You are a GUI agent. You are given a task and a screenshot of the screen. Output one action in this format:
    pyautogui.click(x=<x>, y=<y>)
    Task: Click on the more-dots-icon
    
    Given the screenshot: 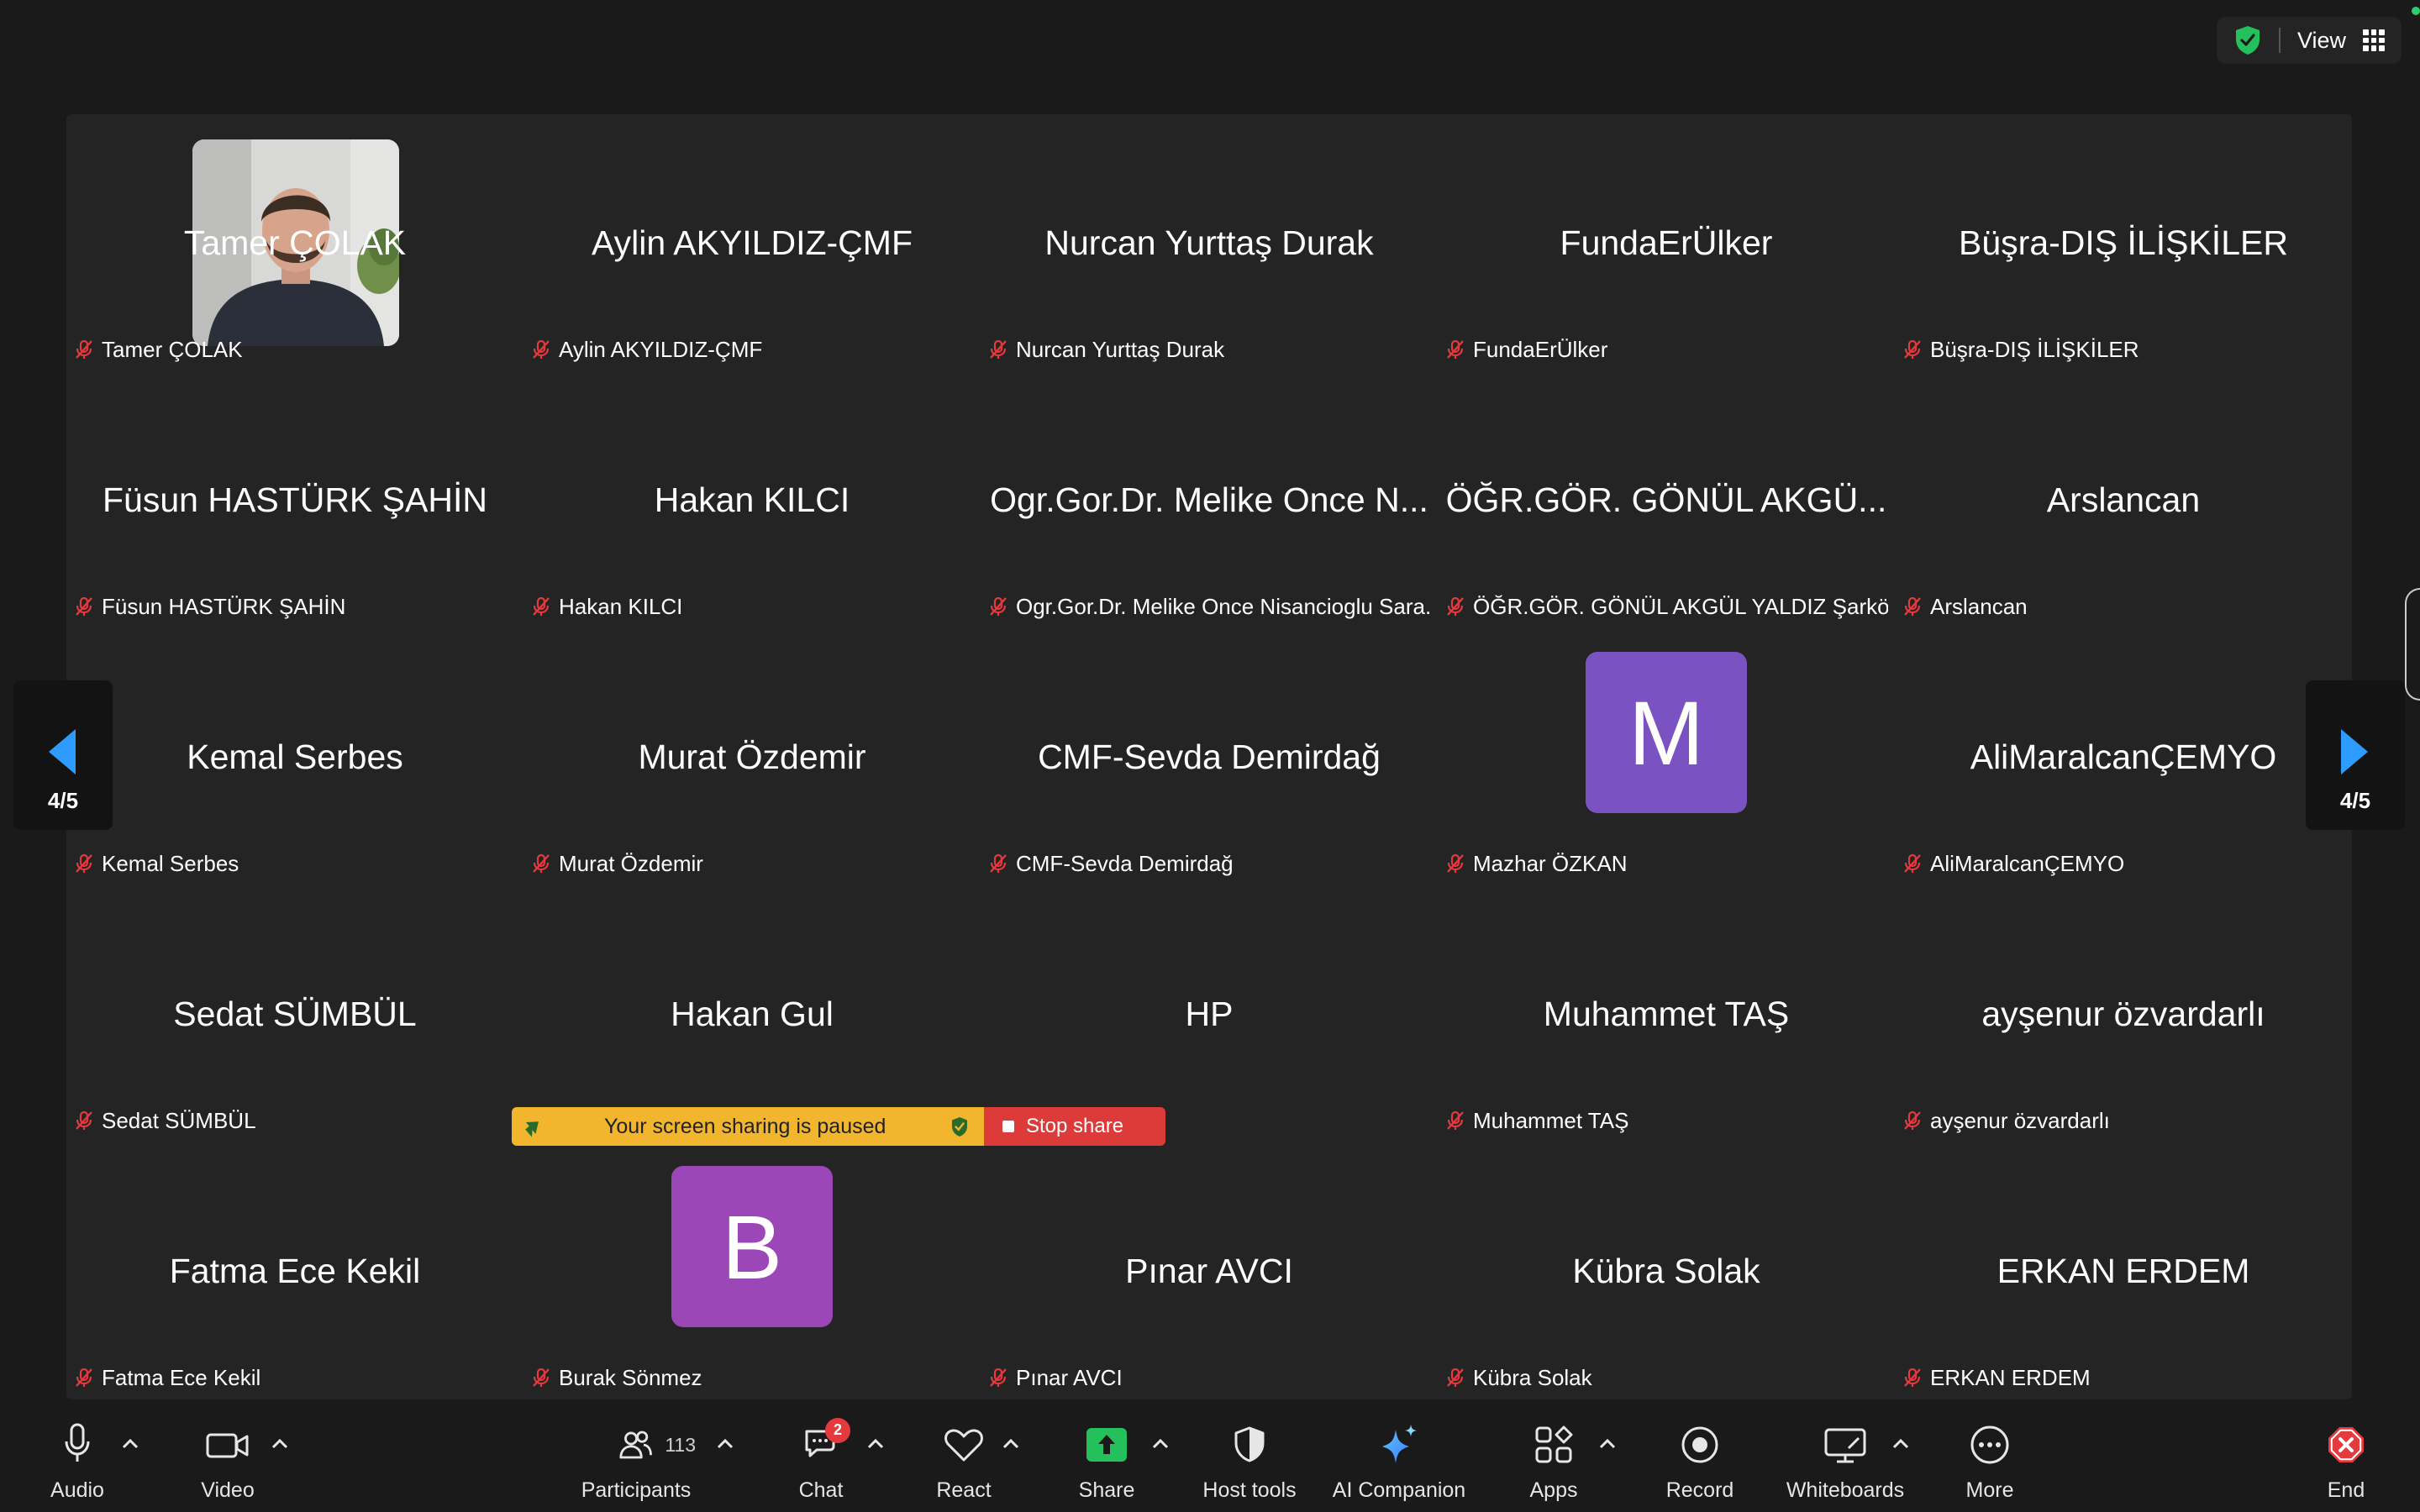 What is the action you would take?
    pyautogui.click(x=1989, y=1444)
    